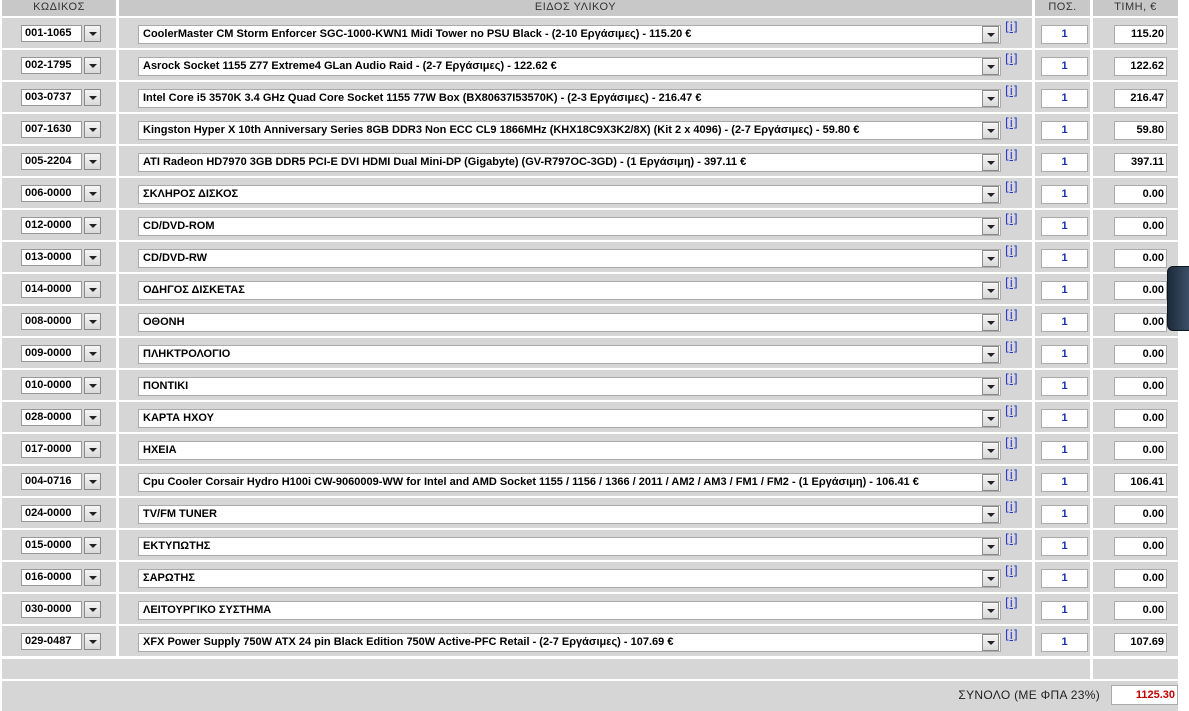 The image size is (1189, 711). I want to click on product-select: ΟΘΟΝΗ, so click(569, 322).